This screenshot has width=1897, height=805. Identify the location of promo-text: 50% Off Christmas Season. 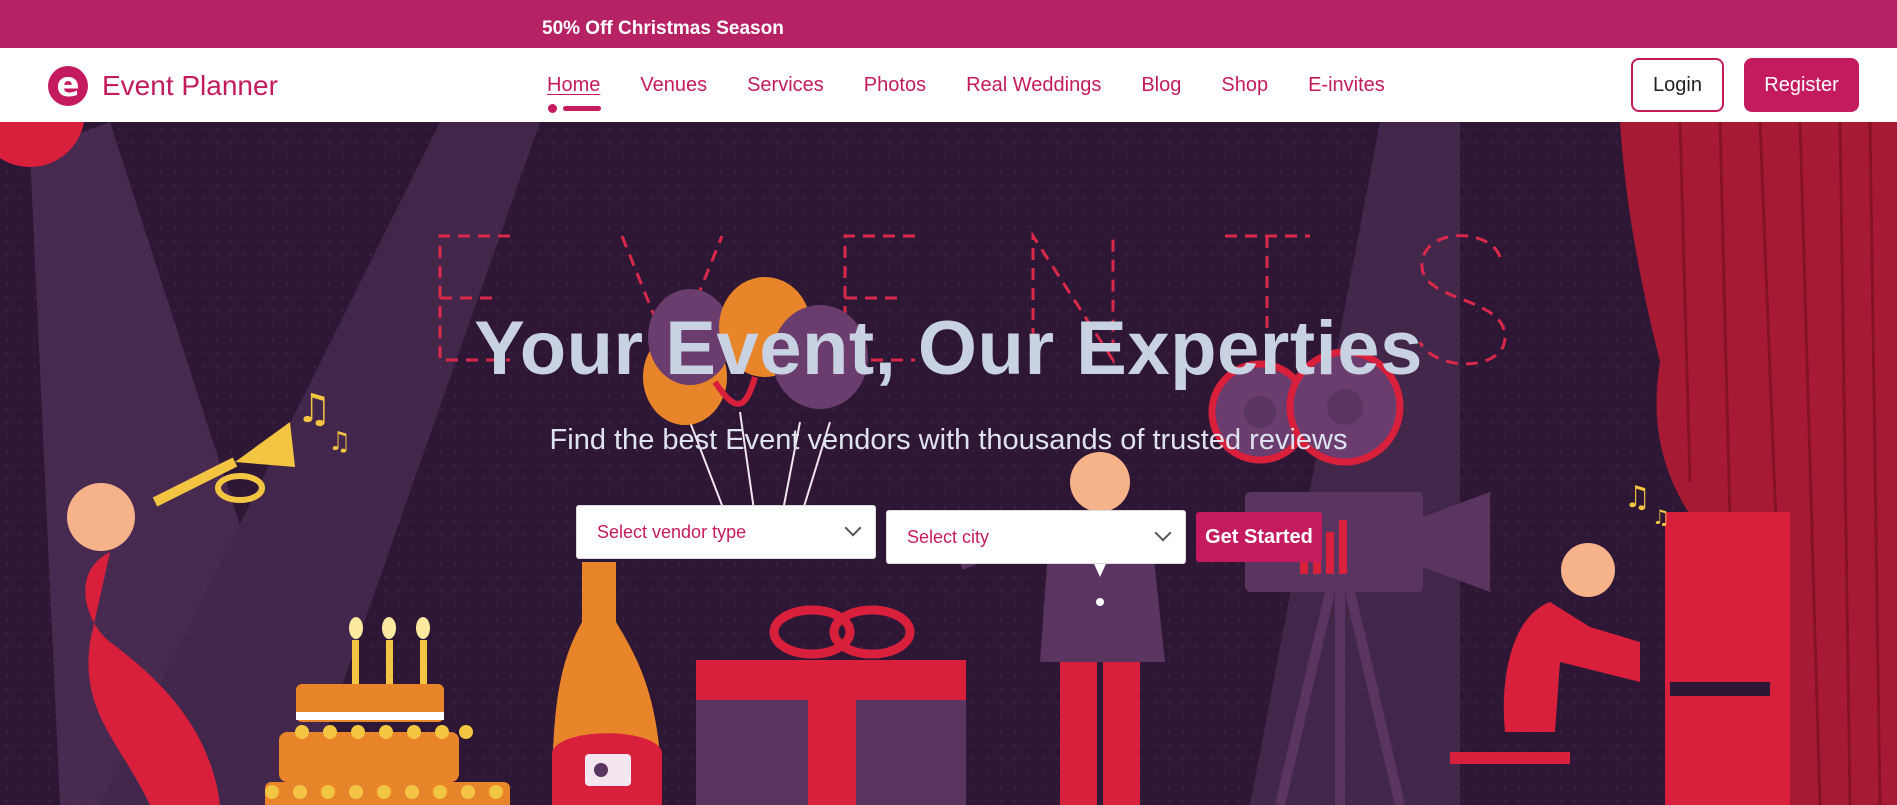
(663, 28).